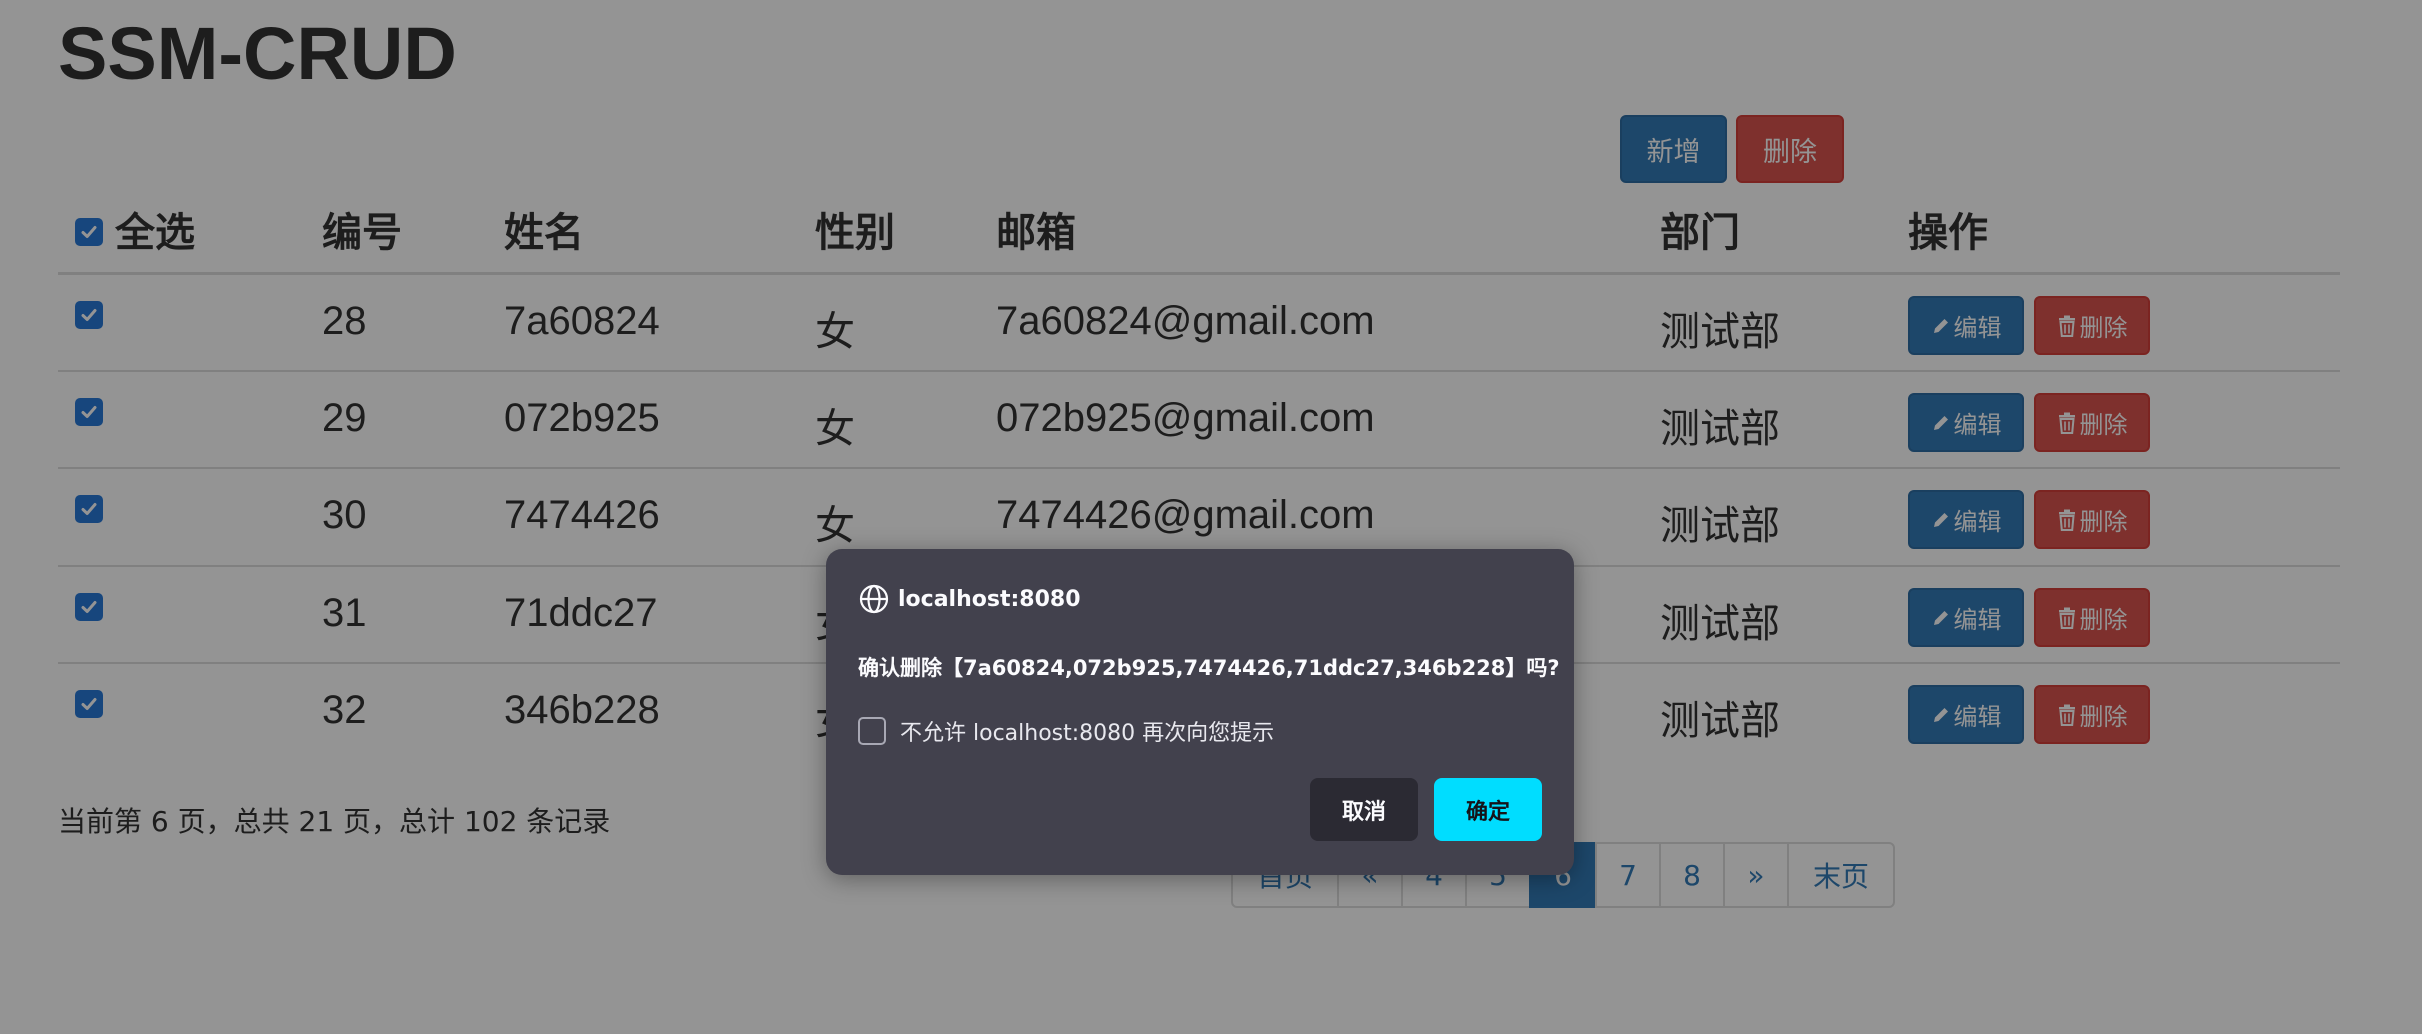 This screenshot has width=2422, height=1034. I want to click on dialog-header: localhost:8080, so click(969, 599).